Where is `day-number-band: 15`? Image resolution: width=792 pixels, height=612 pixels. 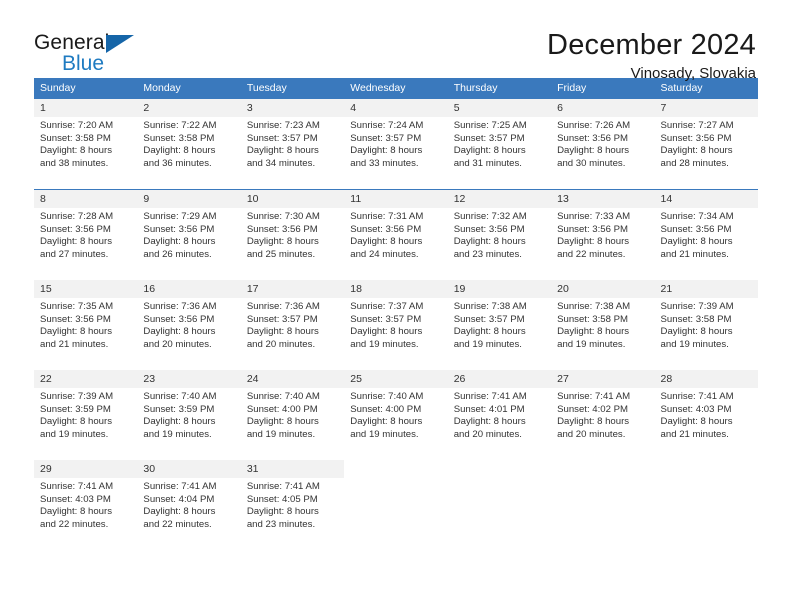
day-number-band: 15 is located at coordinates (86, 289).